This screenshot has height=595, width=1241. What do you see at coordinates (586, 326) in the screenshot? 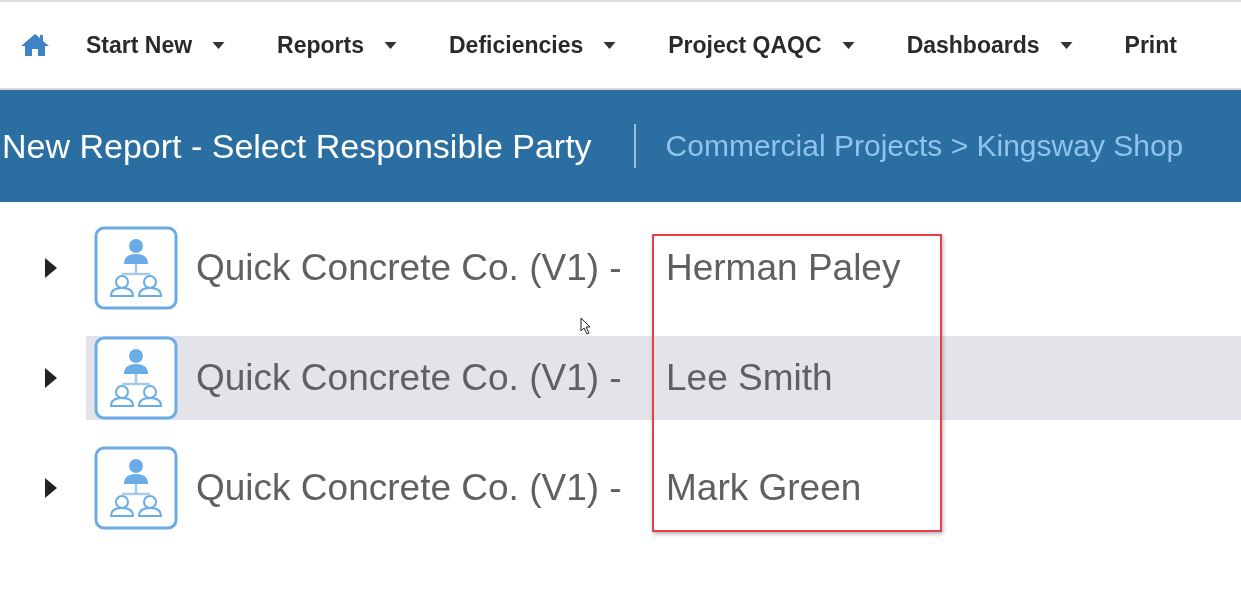
I see `mouse-pointer-icon` at bounding box center [586, 326].